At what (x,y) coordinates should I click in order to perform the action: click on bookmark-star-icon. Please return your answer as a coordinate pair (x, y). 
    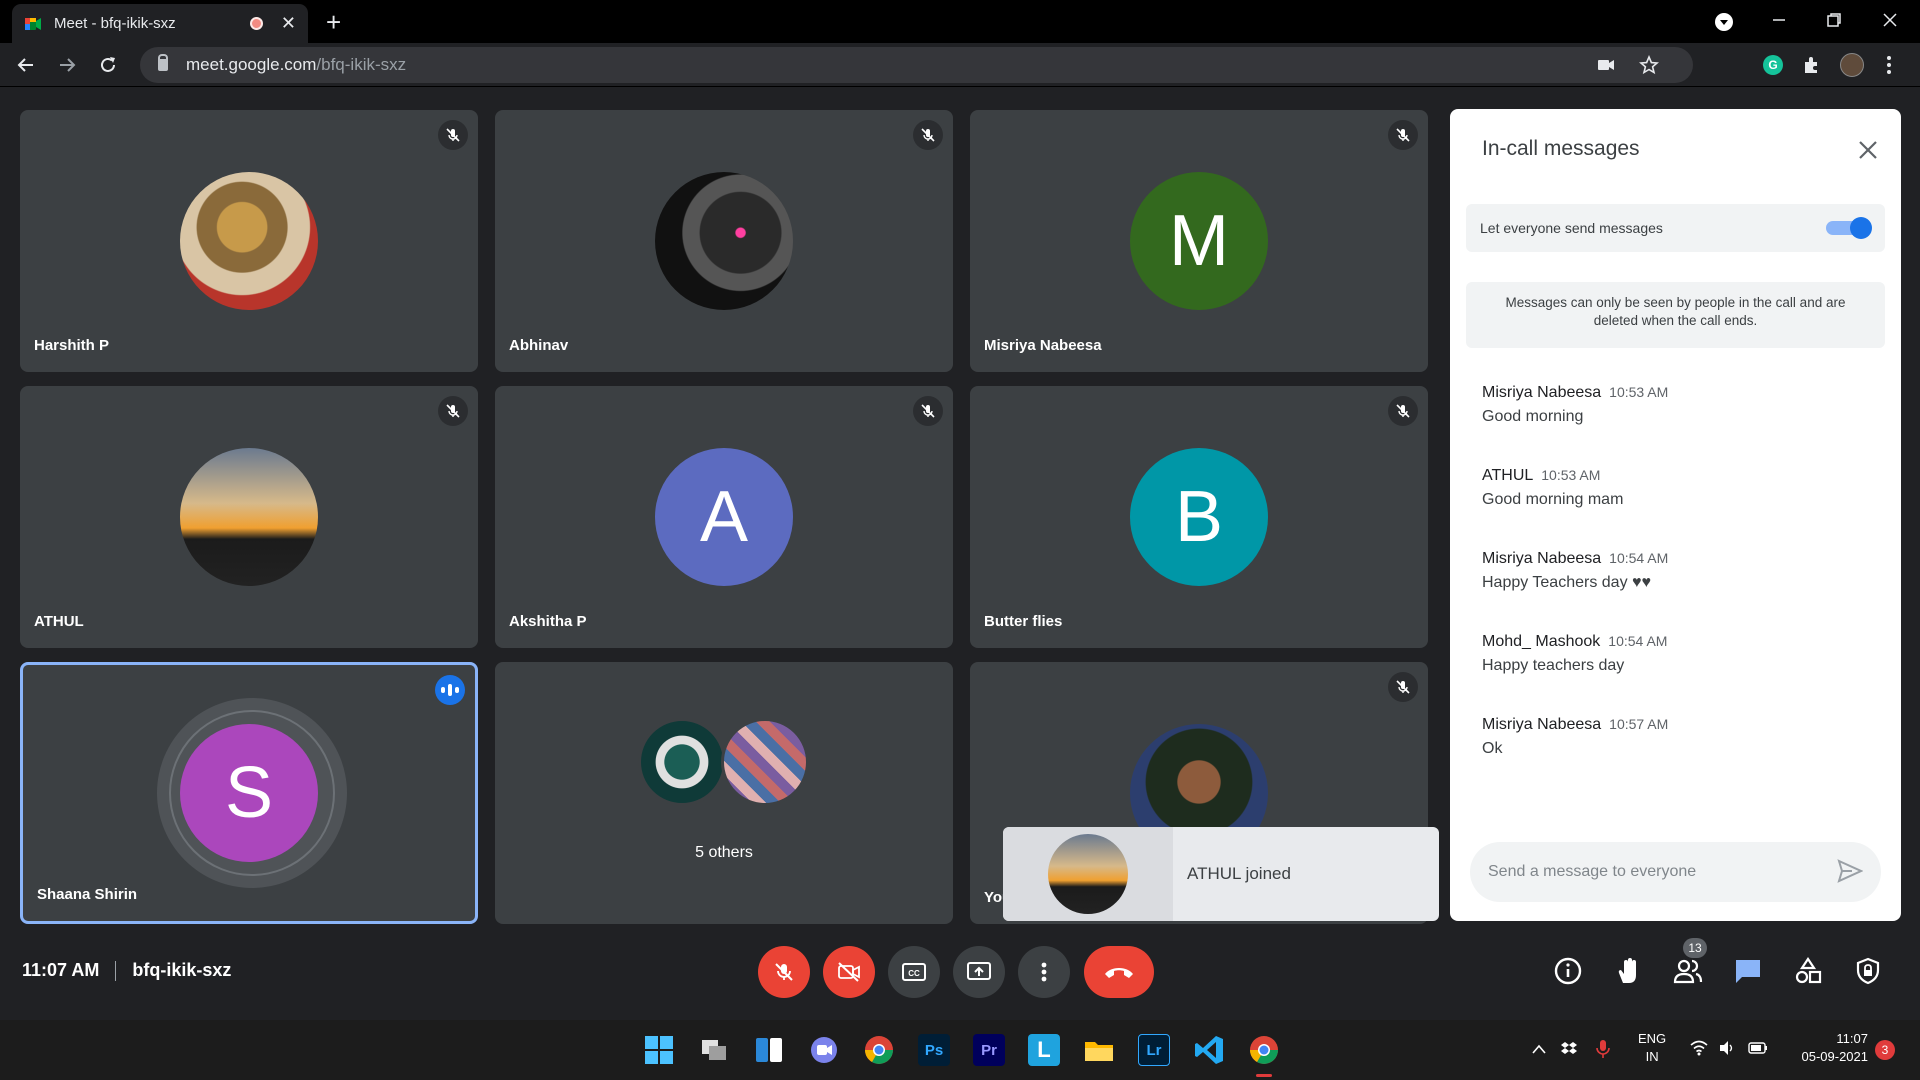
    Looking at the image, I should click on (1649, 65).